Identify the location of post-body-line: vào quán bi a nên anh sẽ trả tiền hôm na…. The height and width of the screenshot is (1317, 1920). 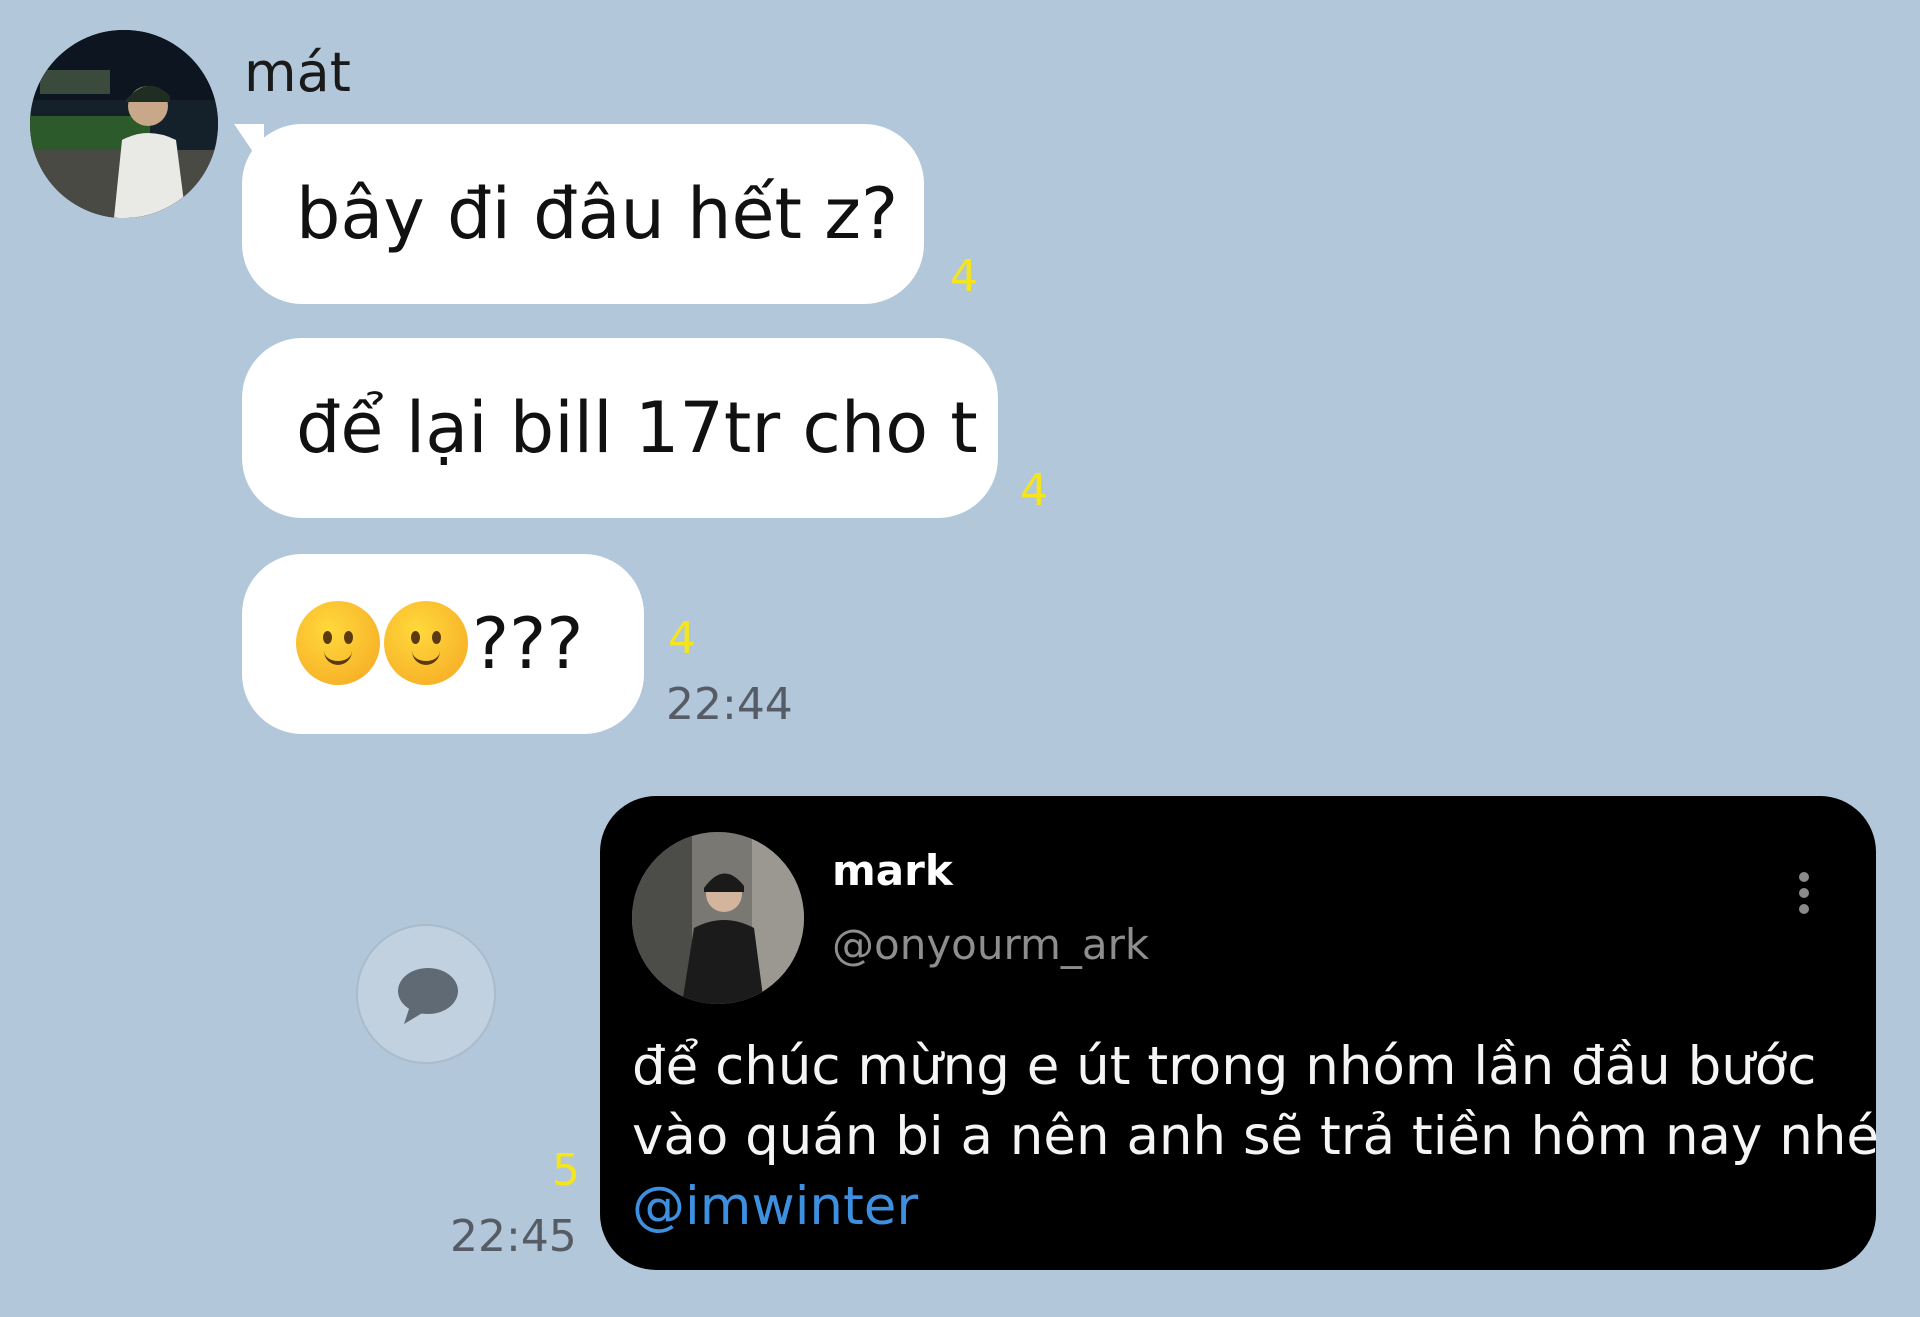
(1256, 1136).